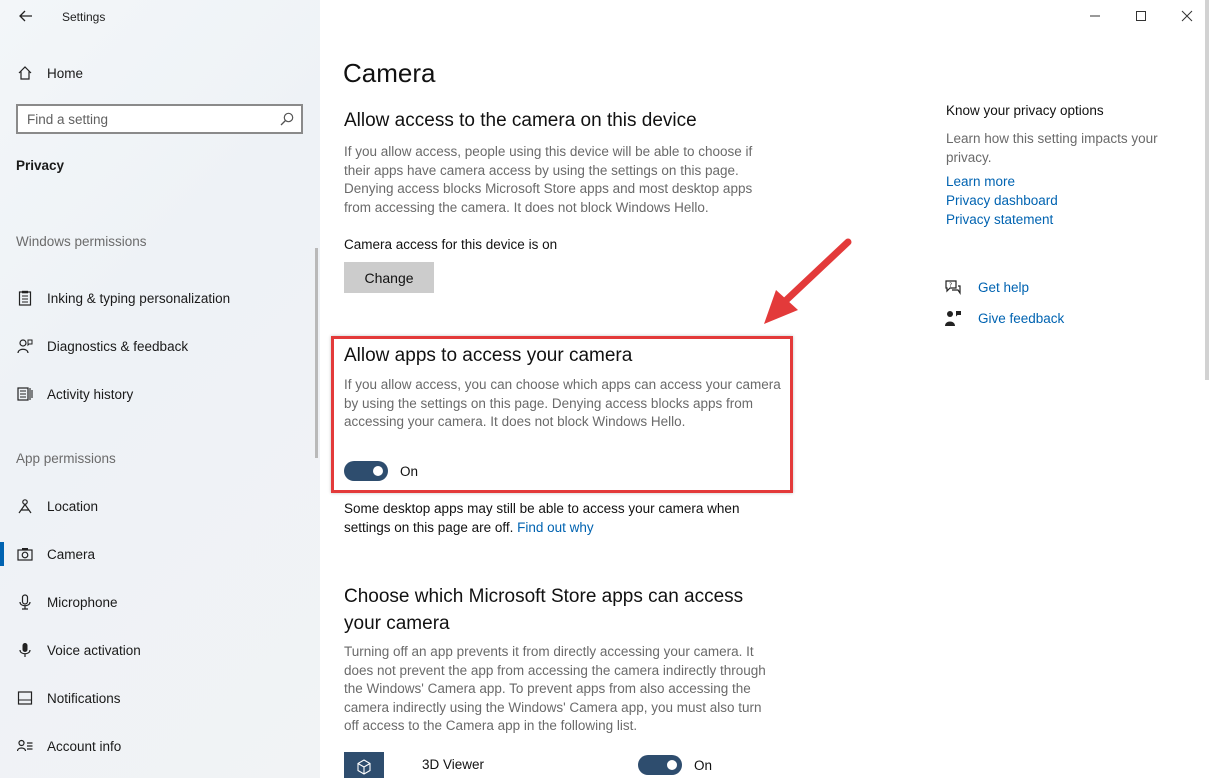  What do you see at coordinates (562, 414) in the screenshot?
I see `highlight-annotation-box` at bounding box center [562, 414].